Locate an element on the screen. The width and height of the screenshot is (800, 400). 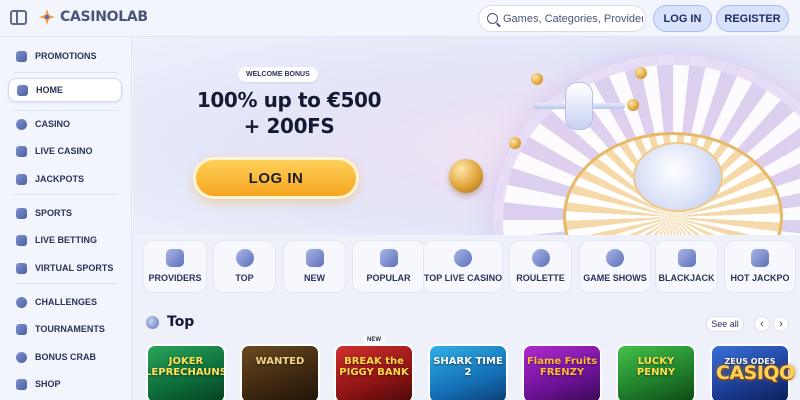
see-all-button: See all is located at coordinates (725, 324).